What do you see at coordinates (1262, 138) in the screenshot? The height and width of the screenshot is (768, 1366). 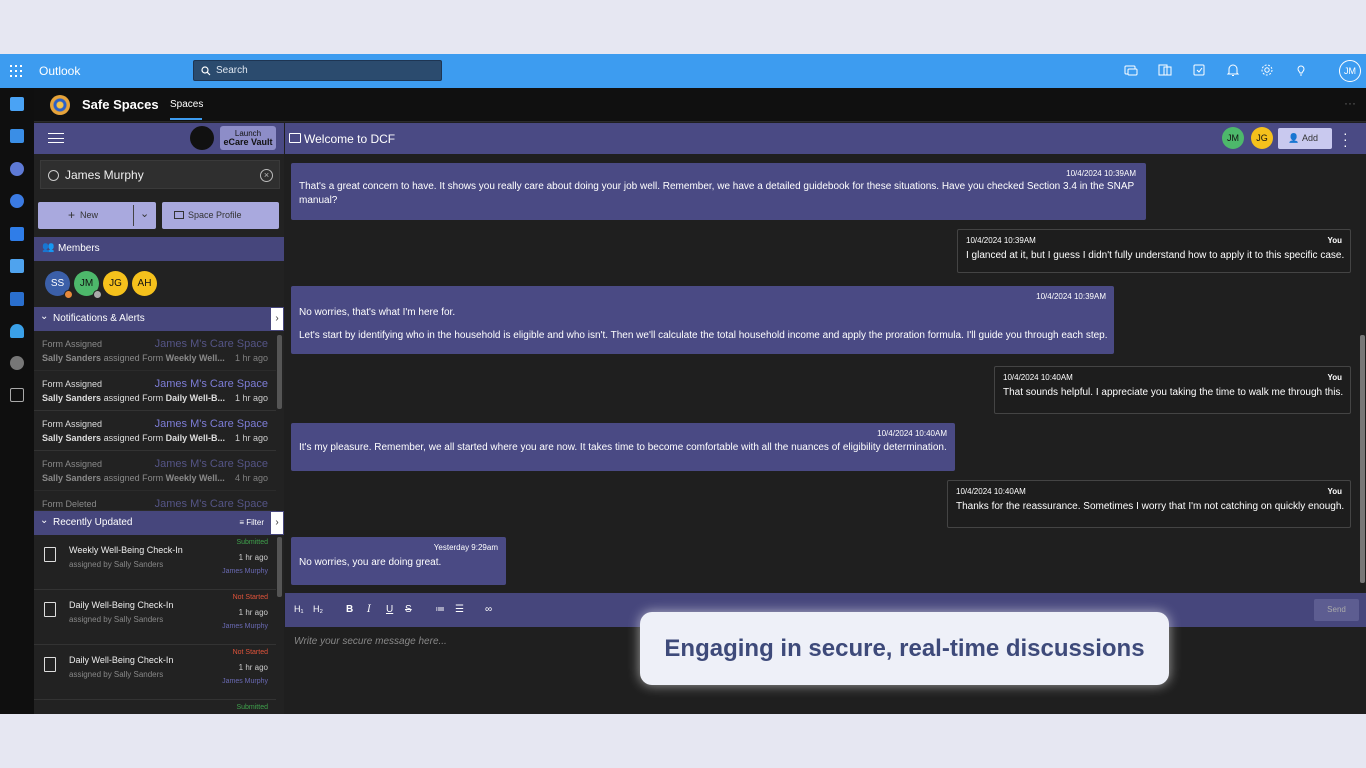 I see `participant-avatar: JG` at bounding box center [1262, 138].